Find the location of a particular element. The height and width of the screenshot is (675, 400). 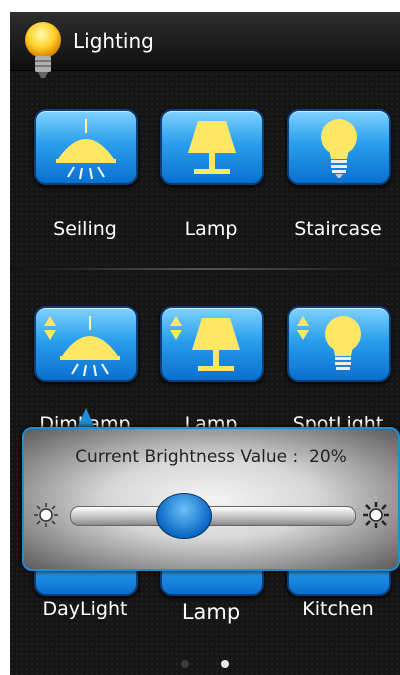

dimmable-table-lamp-icon is located at coordinates (205, 343).